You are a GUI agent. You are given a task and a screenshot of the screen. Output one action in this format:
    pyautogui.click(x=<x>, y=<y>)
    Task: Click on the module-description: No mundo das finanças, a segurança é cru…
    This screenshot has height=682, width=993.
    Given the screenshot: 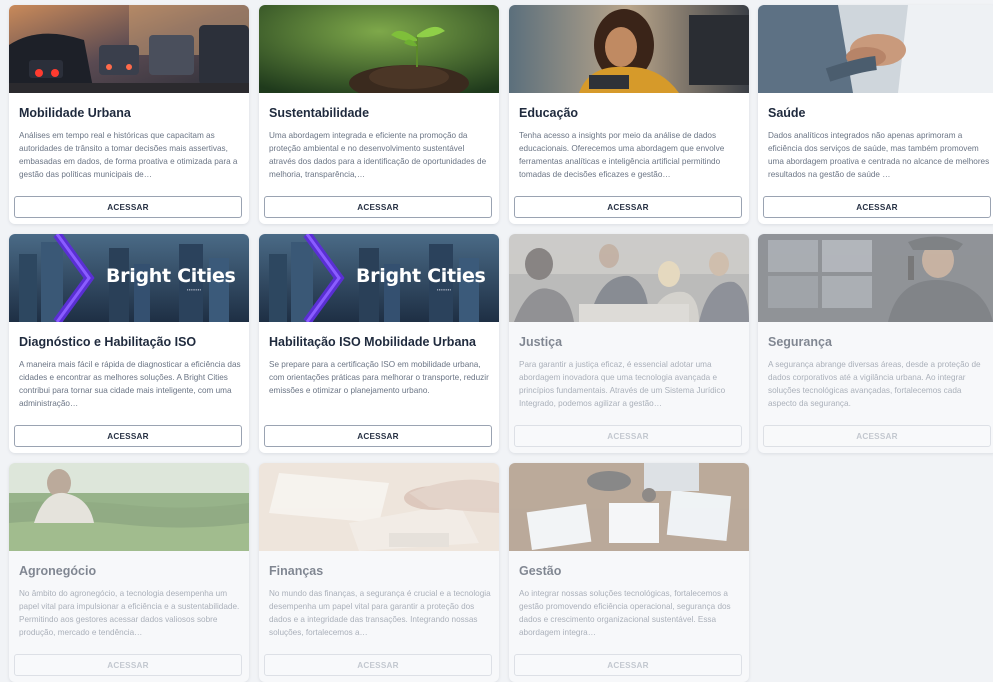 What is the action you would take?
    pyautogui.click(x=380, y=613)
    